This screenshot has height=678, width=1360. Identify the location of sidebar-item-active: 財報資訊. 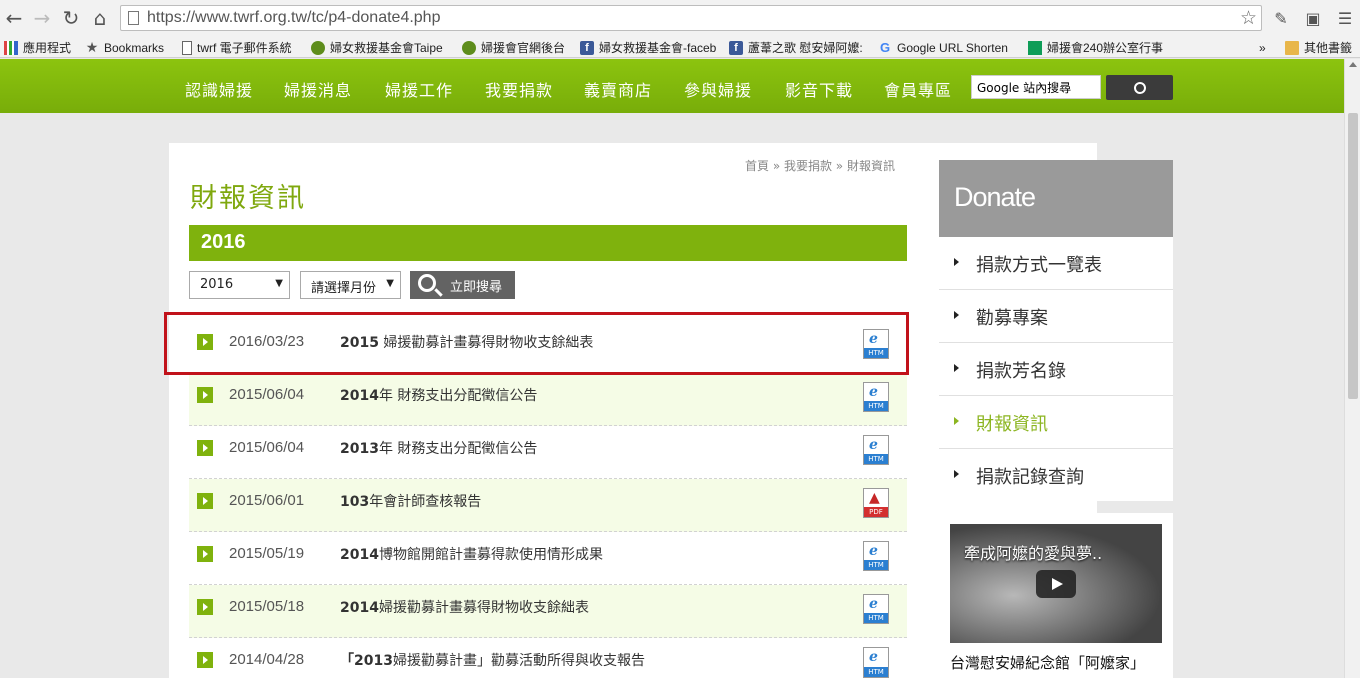
(1056, 422).